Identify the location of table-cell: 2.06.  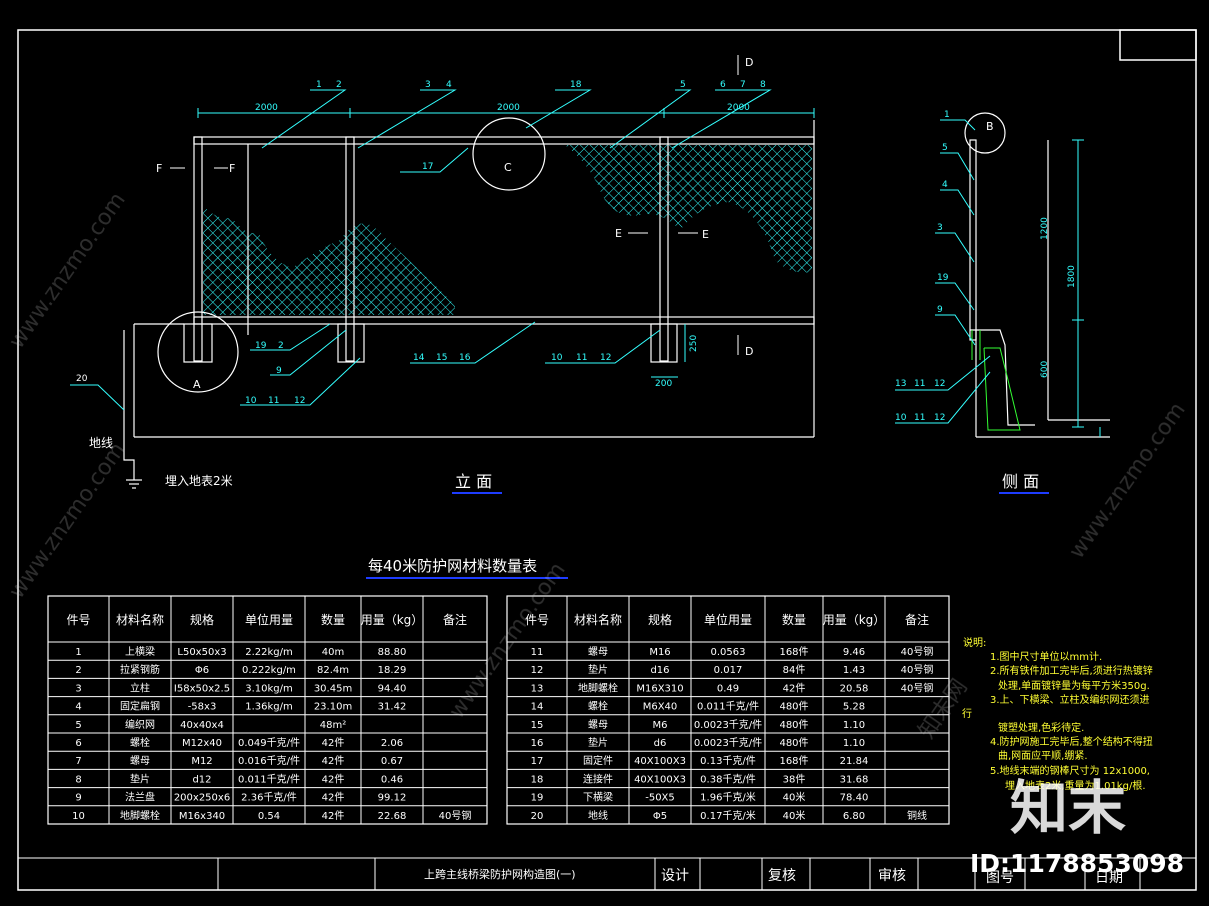
(392, 743).